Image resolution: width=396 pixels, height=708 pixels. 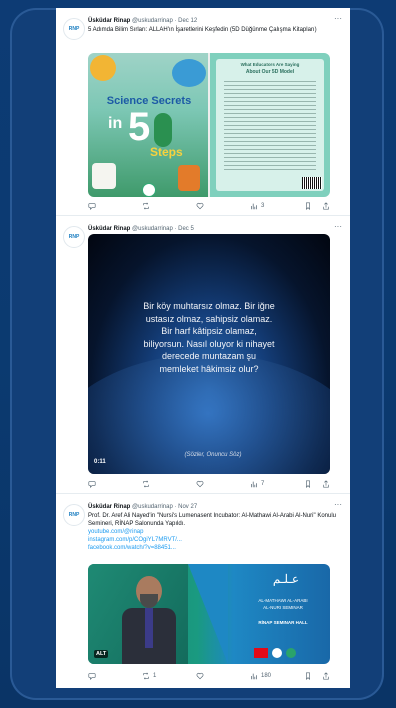 I want to click on views-count: 180, so click(x=266, y=676).